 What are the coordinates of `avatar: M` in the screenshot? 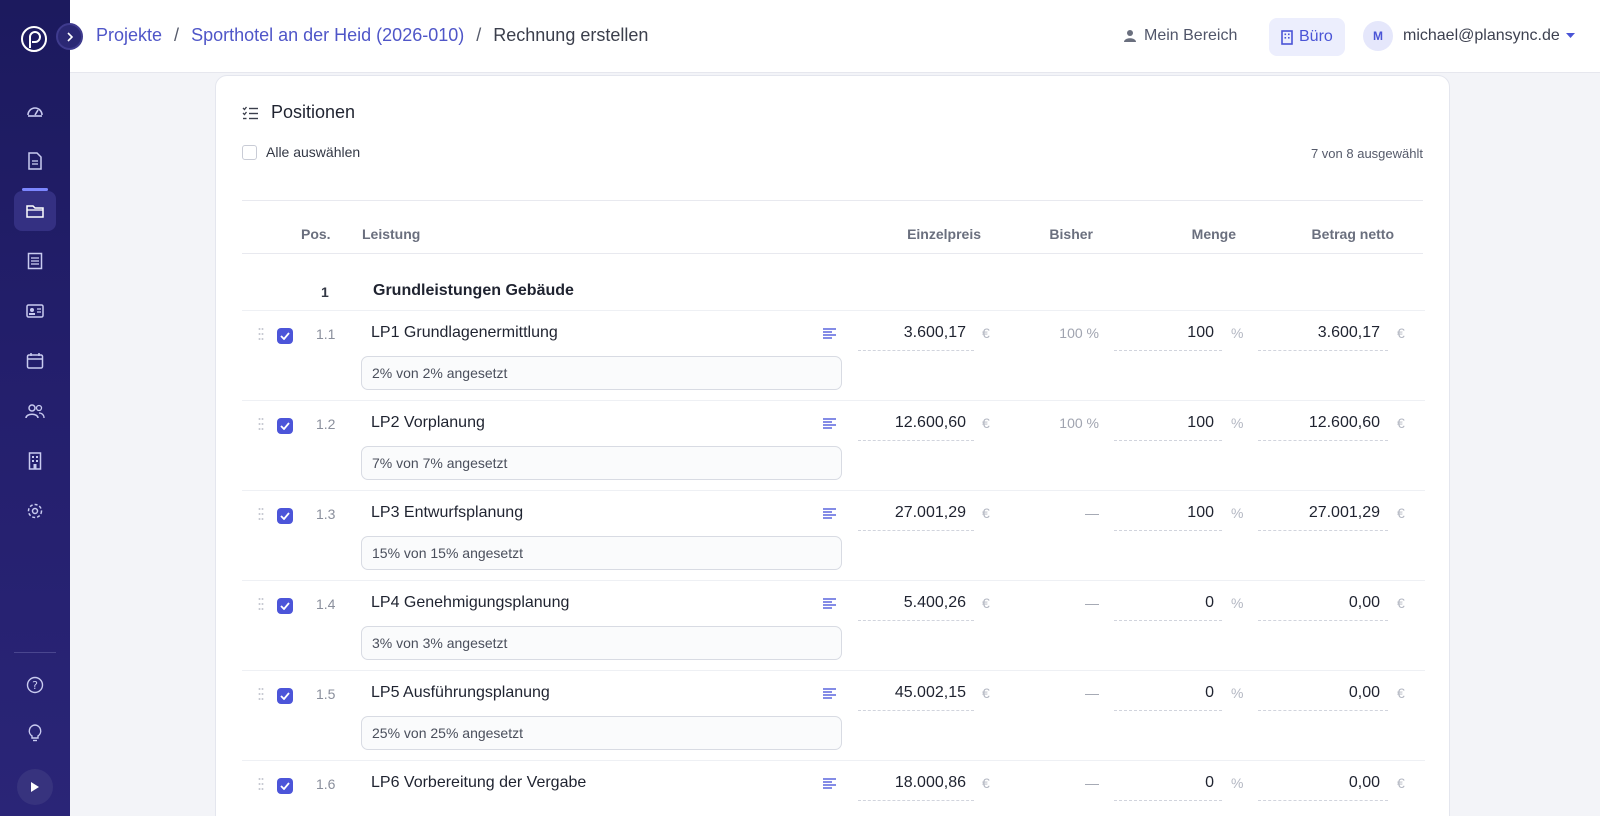 It's located at (1378, 36).